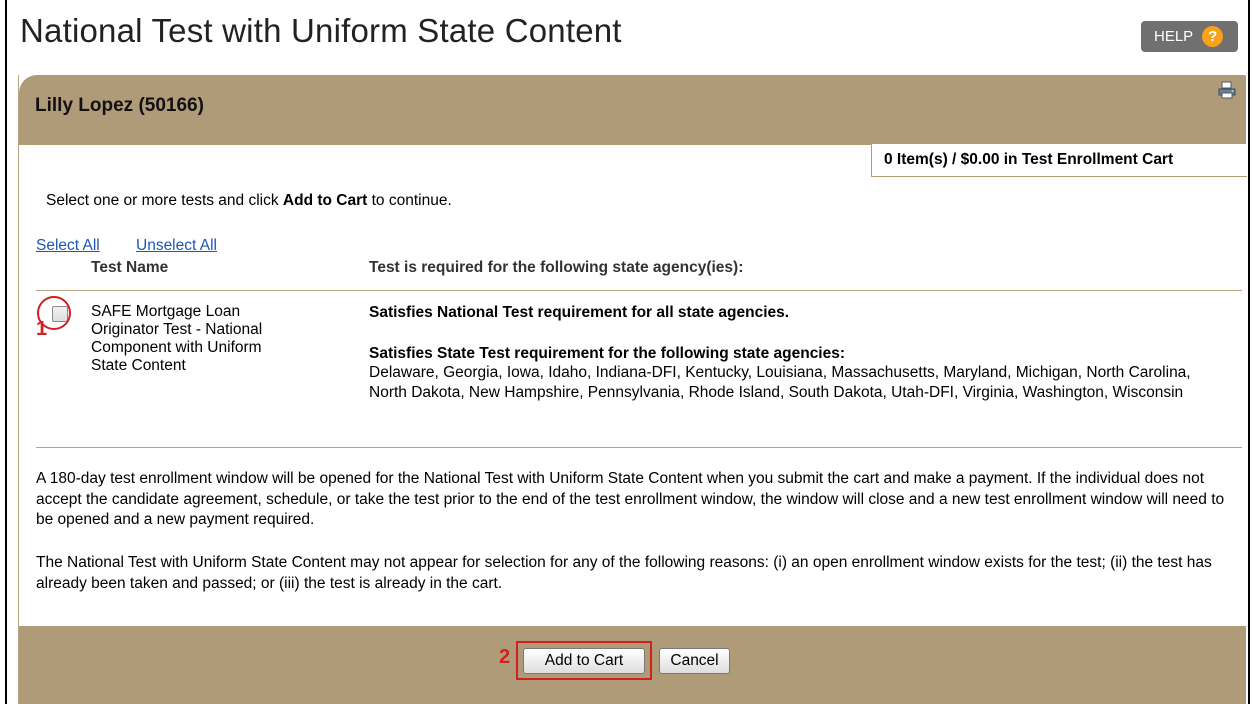  What do you see at coordinates (632, 110) in the screenshot?
I see `panel-header: Lilly Lopez (50166)` at bounding box center [632, 110].